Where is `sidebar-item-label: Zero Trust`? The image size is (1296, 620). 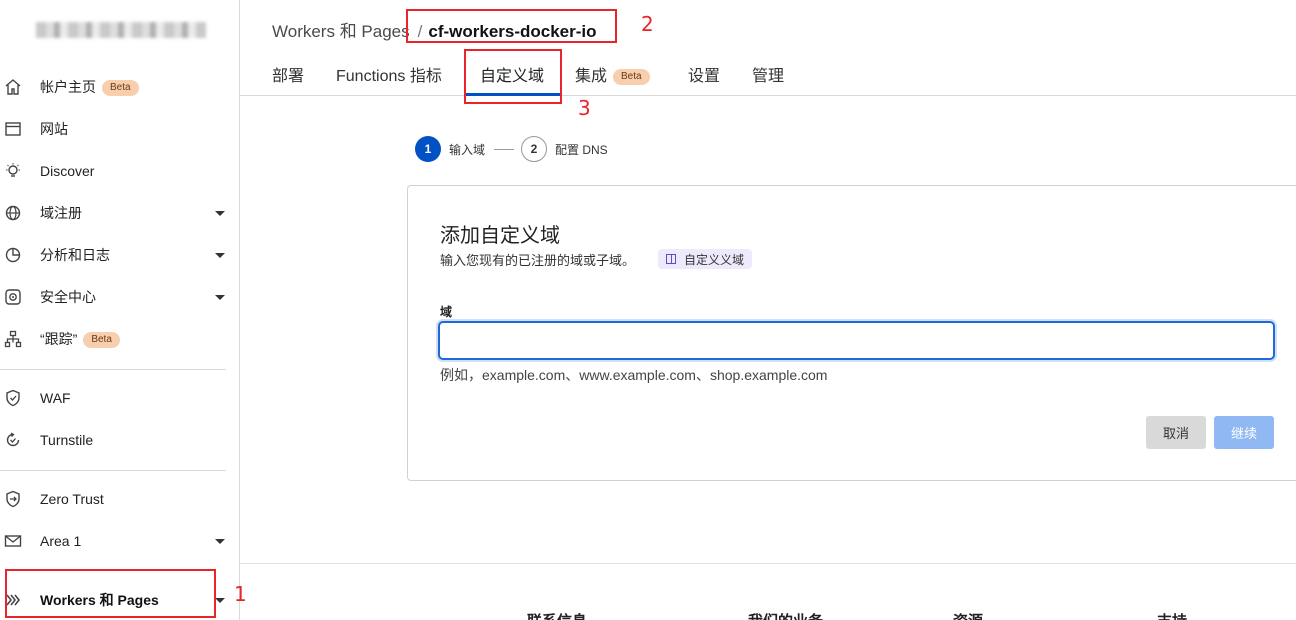 sidebar-item-label: Zero Trust is located at coordinates (72, 499).